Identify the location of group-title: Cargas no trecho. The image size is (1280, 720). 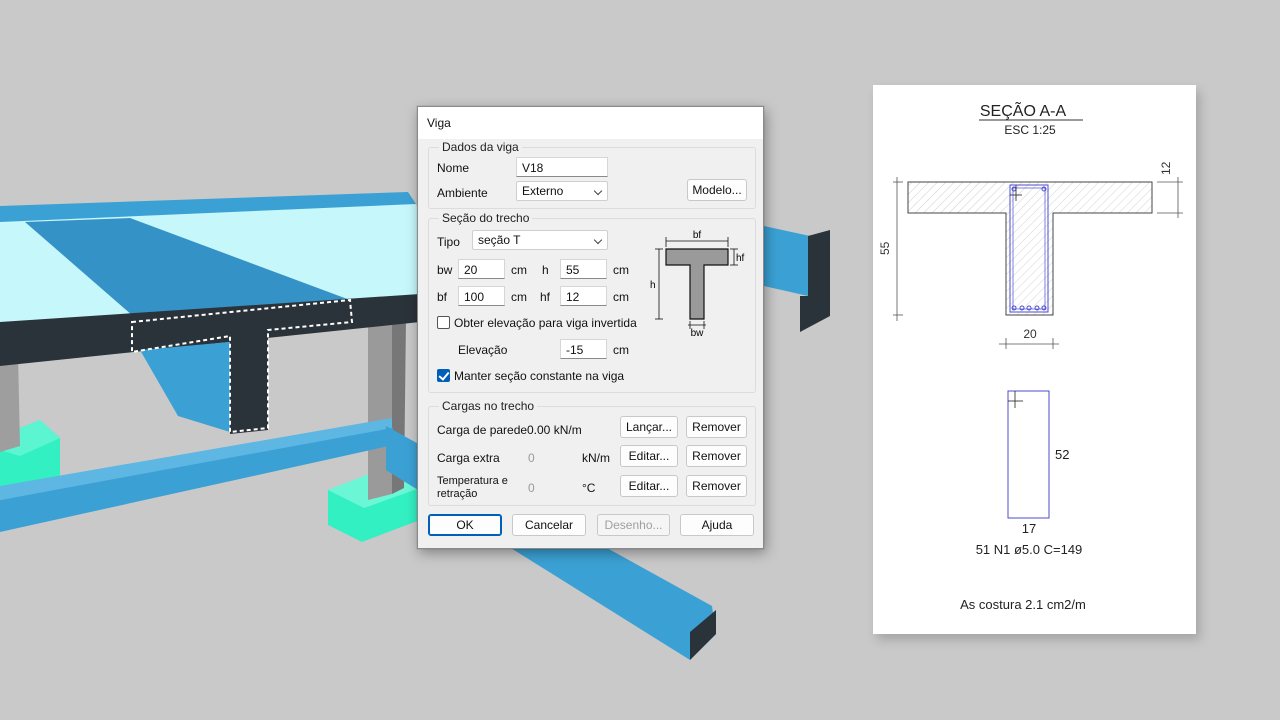
(488, 406).